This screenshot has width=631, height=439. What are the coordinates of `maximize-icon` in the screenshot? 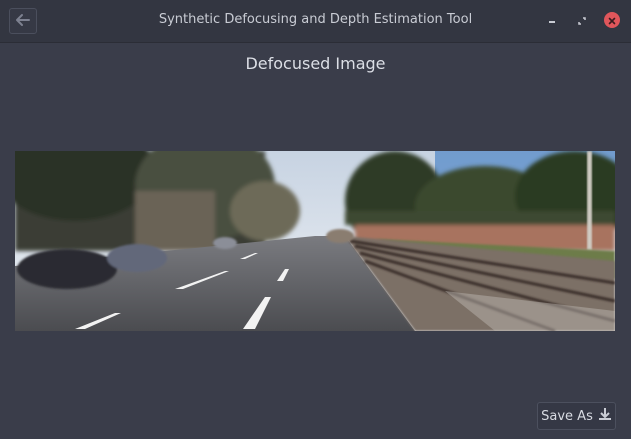 It's located at (582, 20).